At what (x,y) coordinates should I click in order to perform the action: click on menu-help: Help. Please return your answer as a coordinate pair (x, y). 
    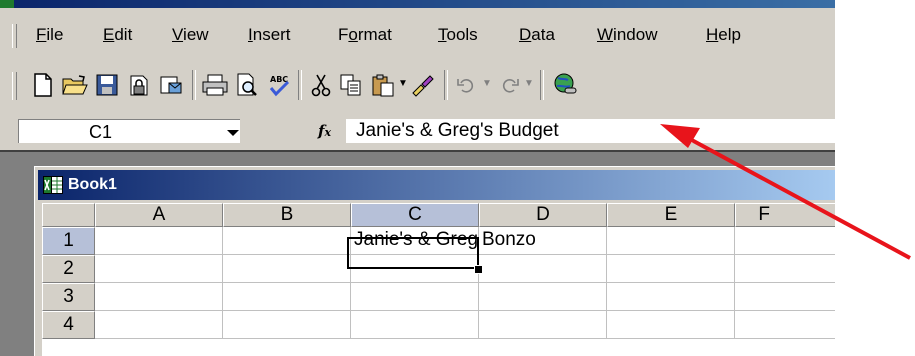
    Looking at the image, I should click on (723, 35).